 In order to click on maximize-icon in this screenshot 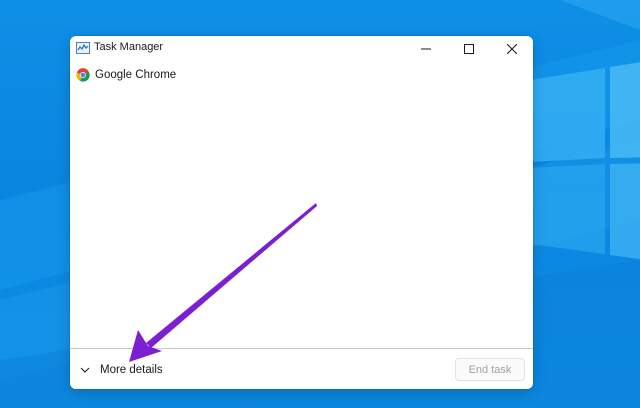, I will do `click(469, 49)`.